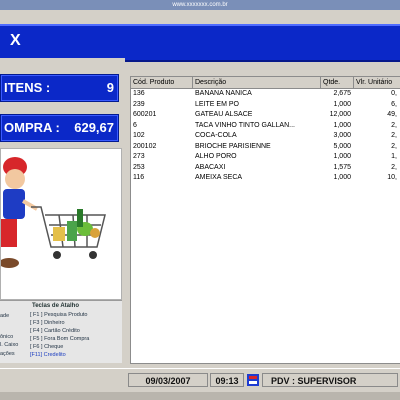 The width and height of the screenshot is (400, 400). What do you see at coordinates (216, 135) in the screenshot?
I see `cell-description: COCA-COLA` at bounding box center [216, 135].